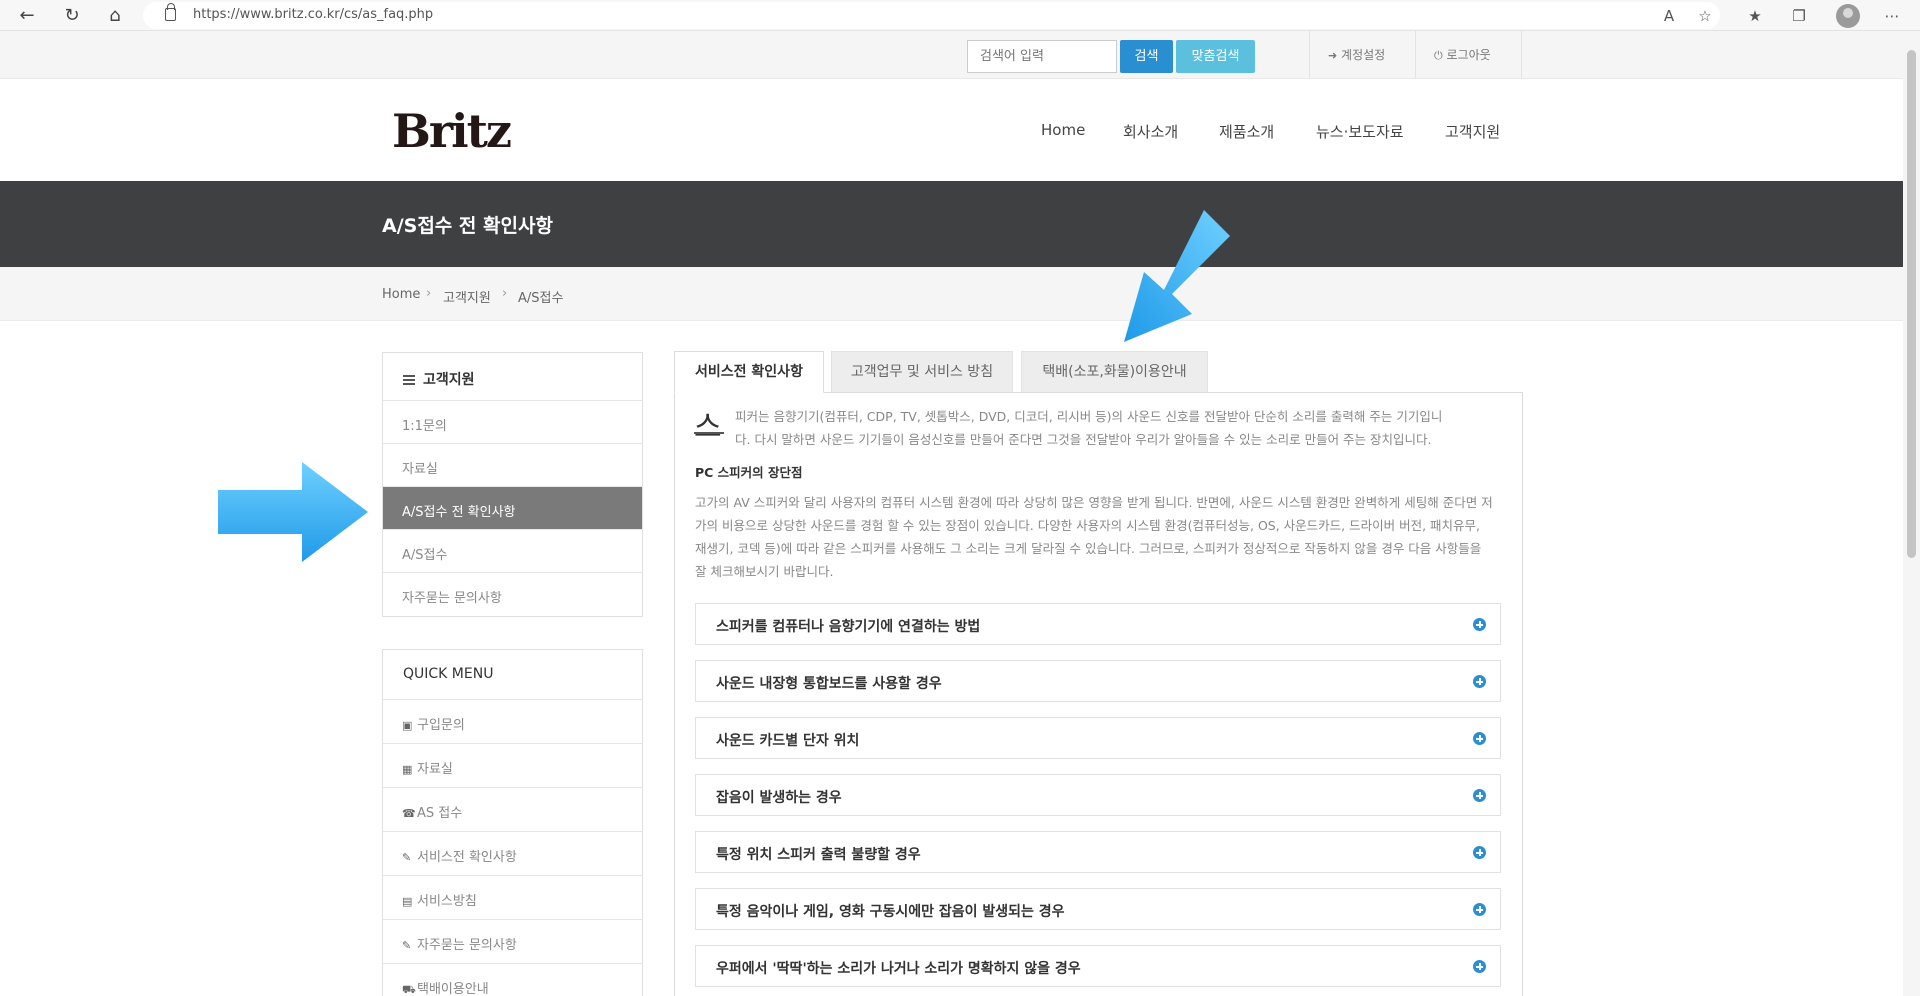  Describe the element at coordinates (512, 980) in the screenshot. I see `quick-item-delivery: ⛟택배이용안내` at that location.